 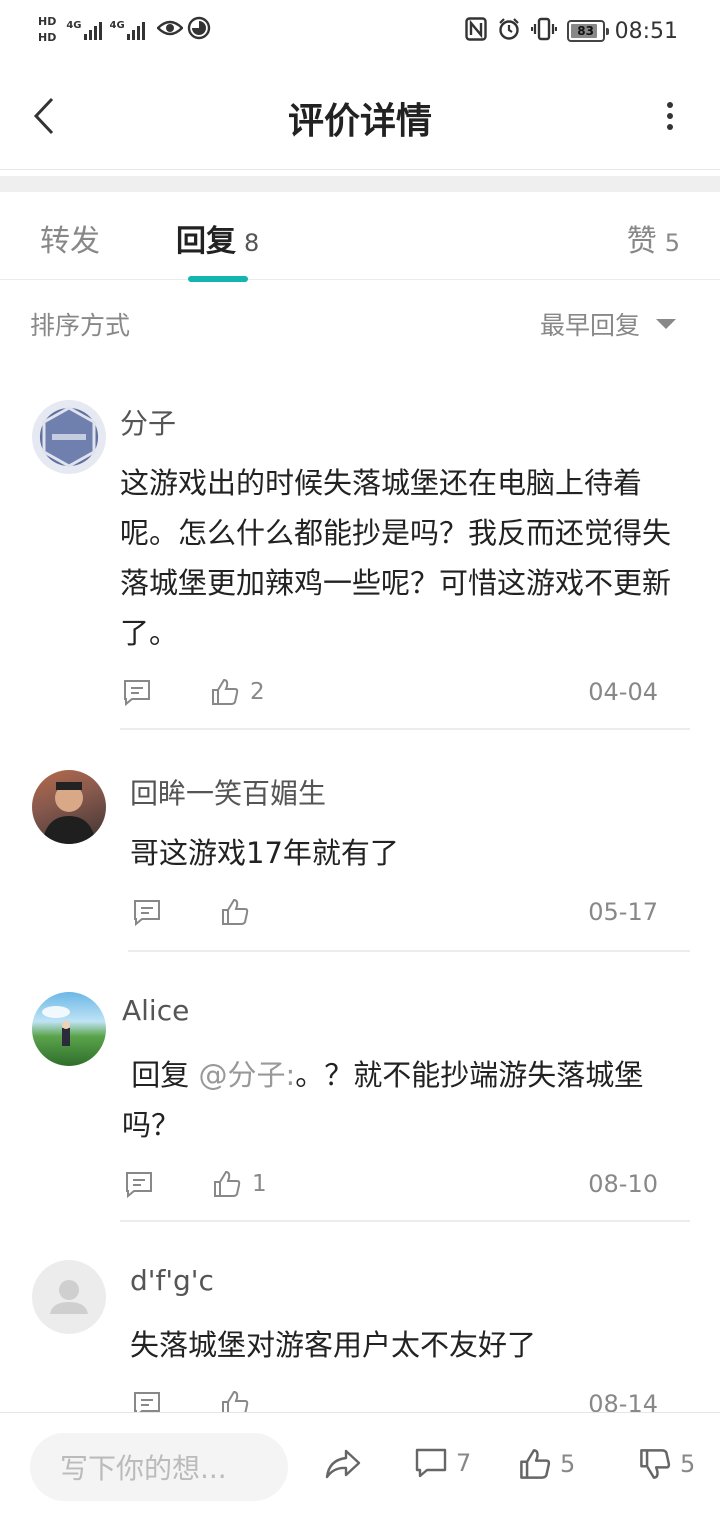 I want to click on tab-reply-count: 8, so click(x=252, y=243).